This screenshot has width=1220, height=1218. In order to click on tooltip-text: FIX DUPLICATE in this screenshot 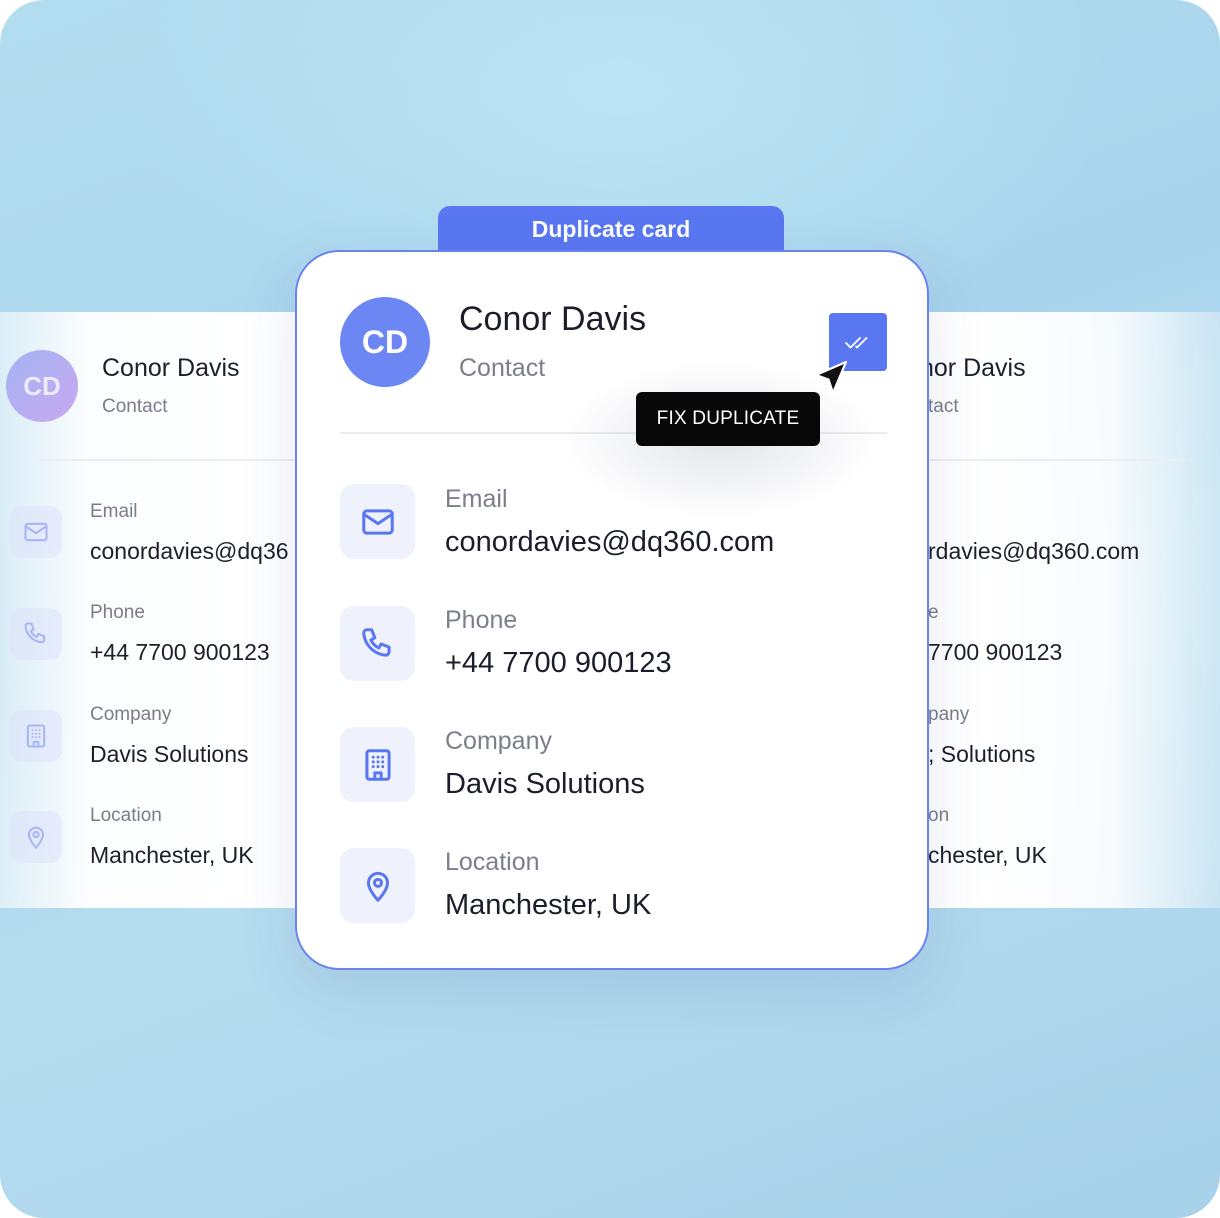, I will do `click(728, 418)`.